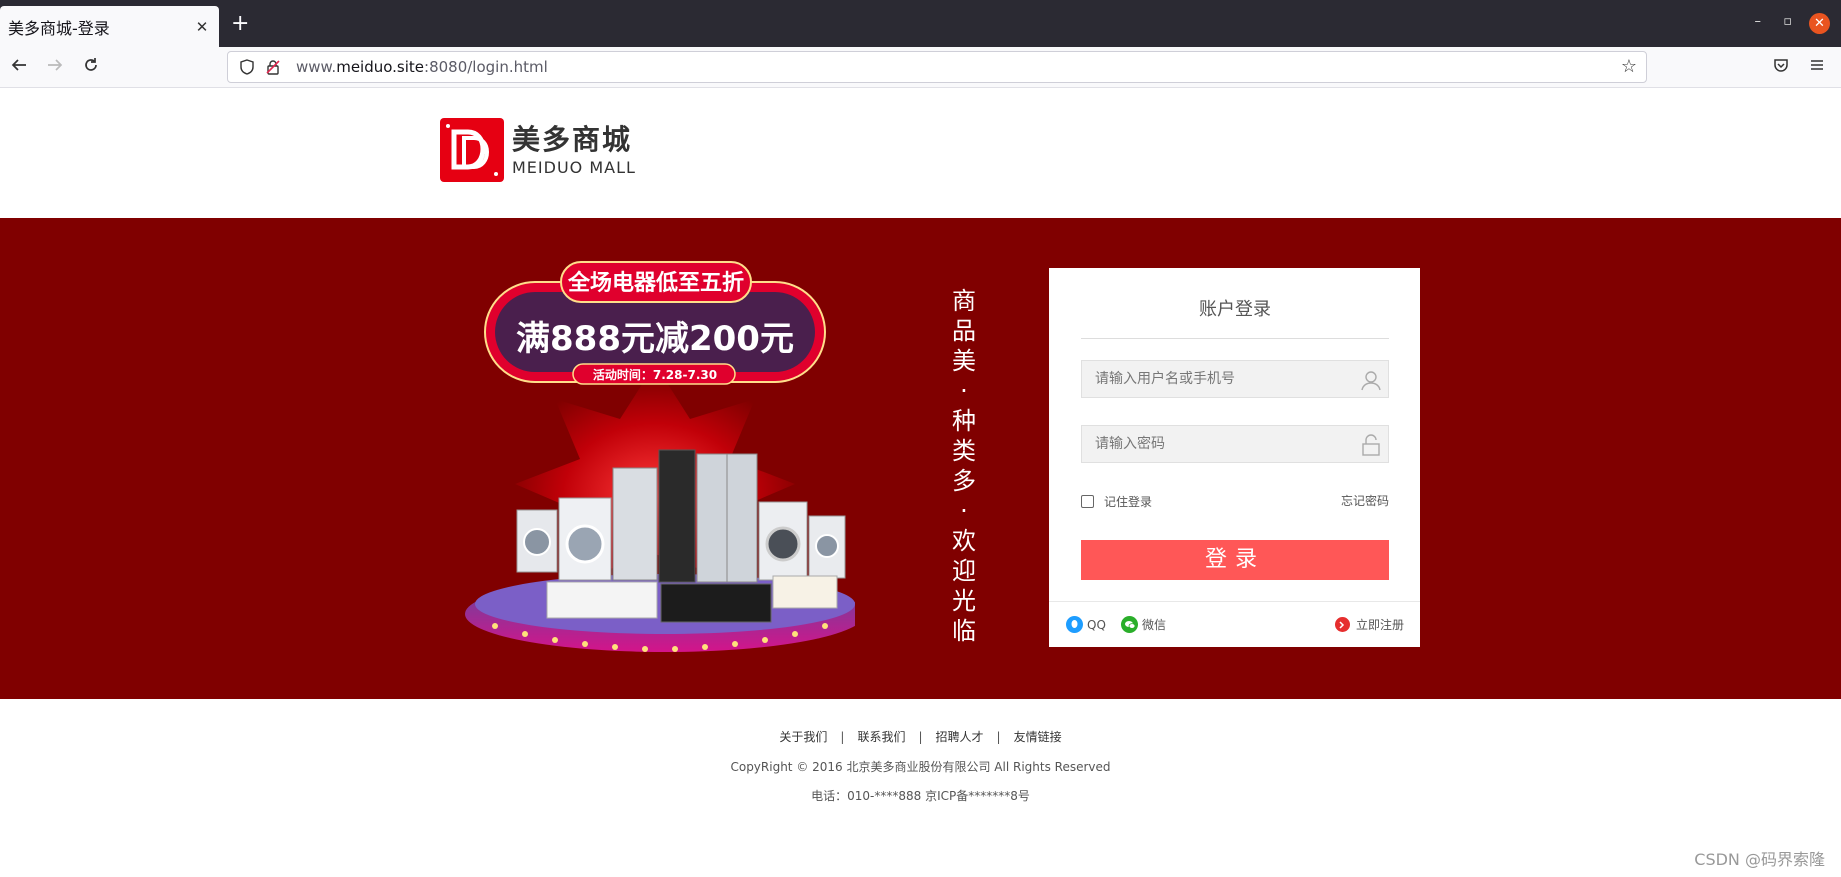  Describe the element at coordinates (1379, 625) in the screenshot. I see `register-label: 立即注册` at that location.